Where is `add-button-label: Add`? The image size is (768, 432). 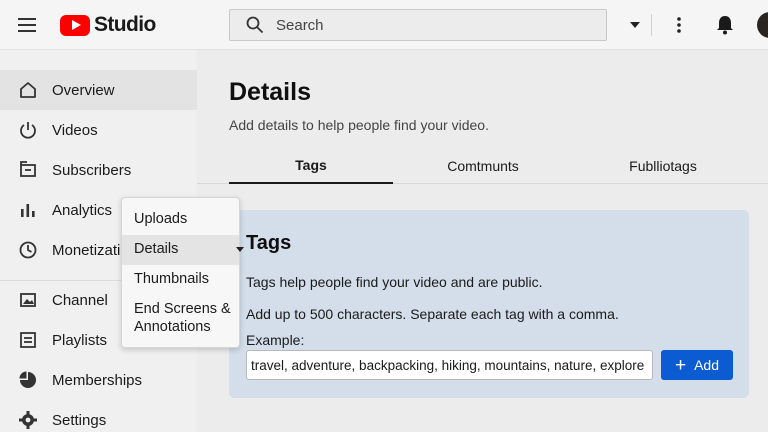 add-button-label: Add is located at coordinates (707, 365).